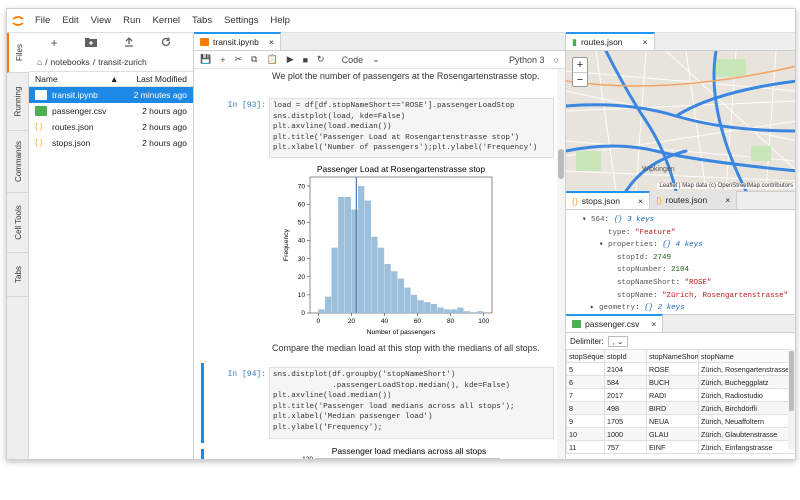 The width and height of the screenshot is (800, 500). I want to click on copy-icon: ⧉, so click(254, 59).